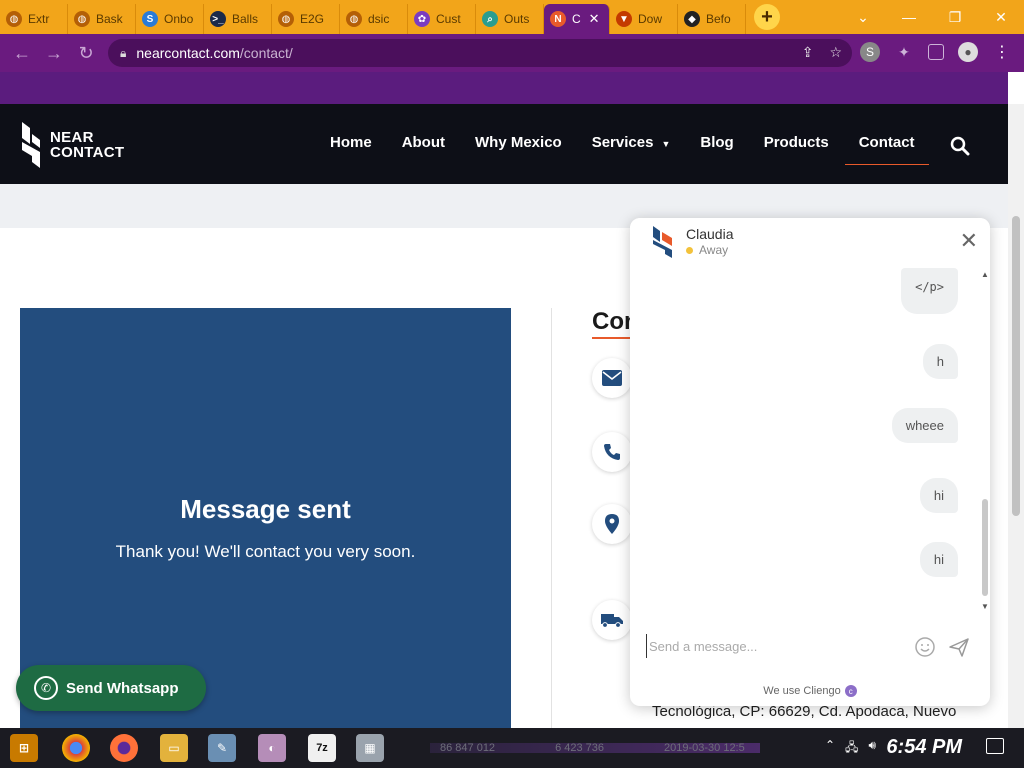 This screenshot has width=1024, height=768. I want to click on window-controls: ⌄ — ❐ ✕, so click(932, 17).